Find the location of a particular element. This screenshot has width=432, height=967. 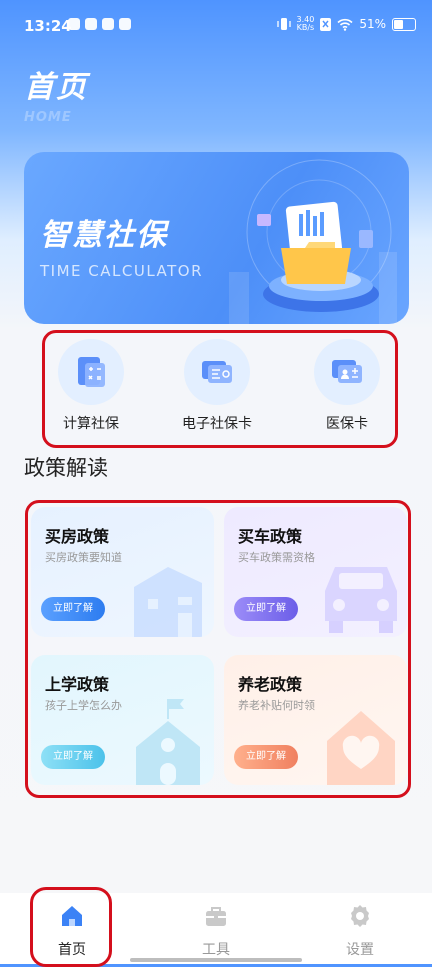

page-subtitle: HOME is located at coordinates (48, 117).